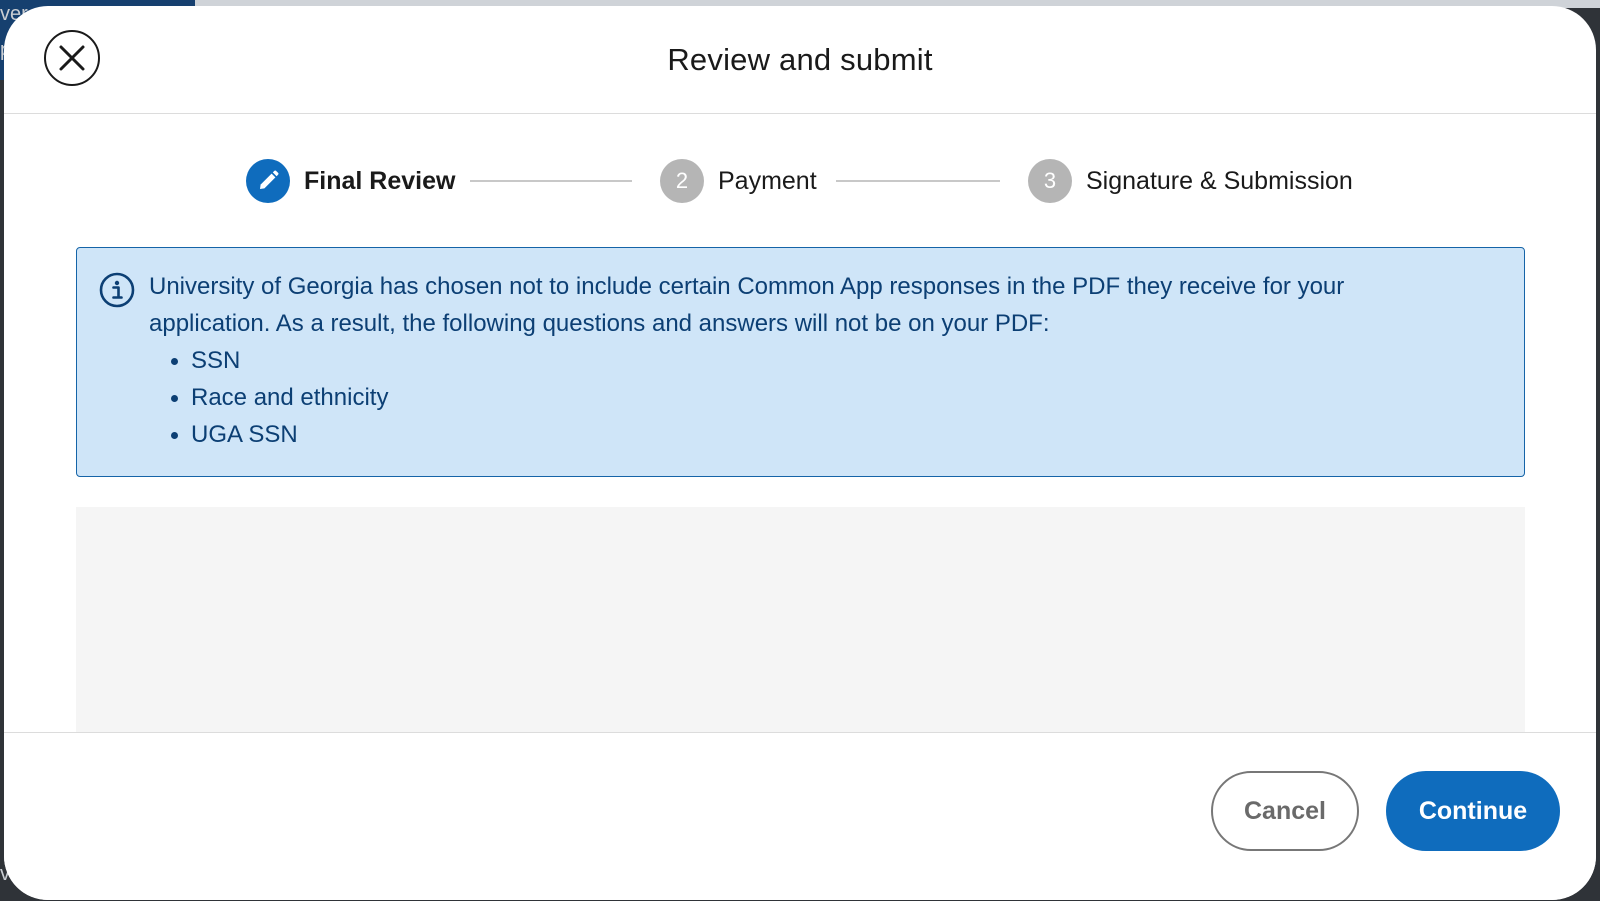  Describe the element at coordinates (1219, 180) in the screenshot. I see `step-label: Signature & Submission` at that location.